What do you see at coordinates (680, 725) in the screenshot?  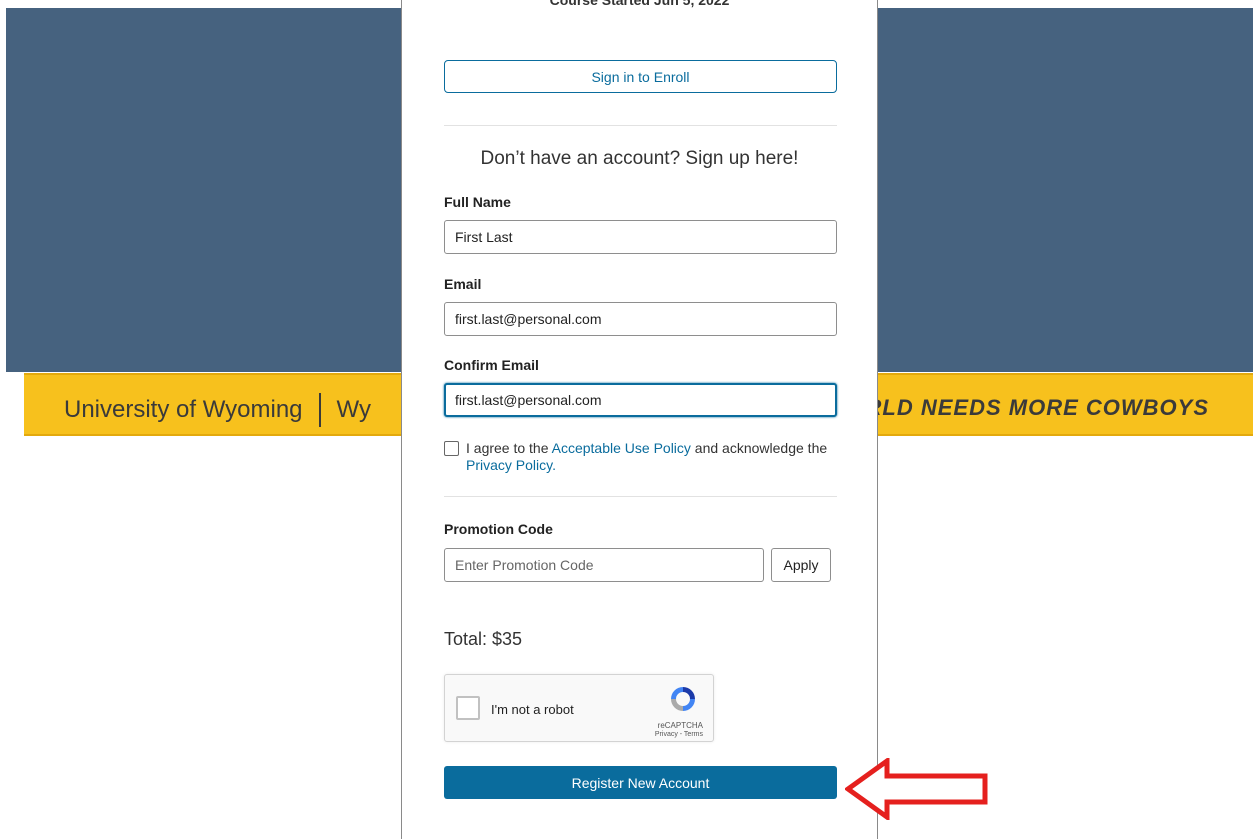 I see `recaptcha-brand: reCAPTCHA` at bounding box center [680, 725].